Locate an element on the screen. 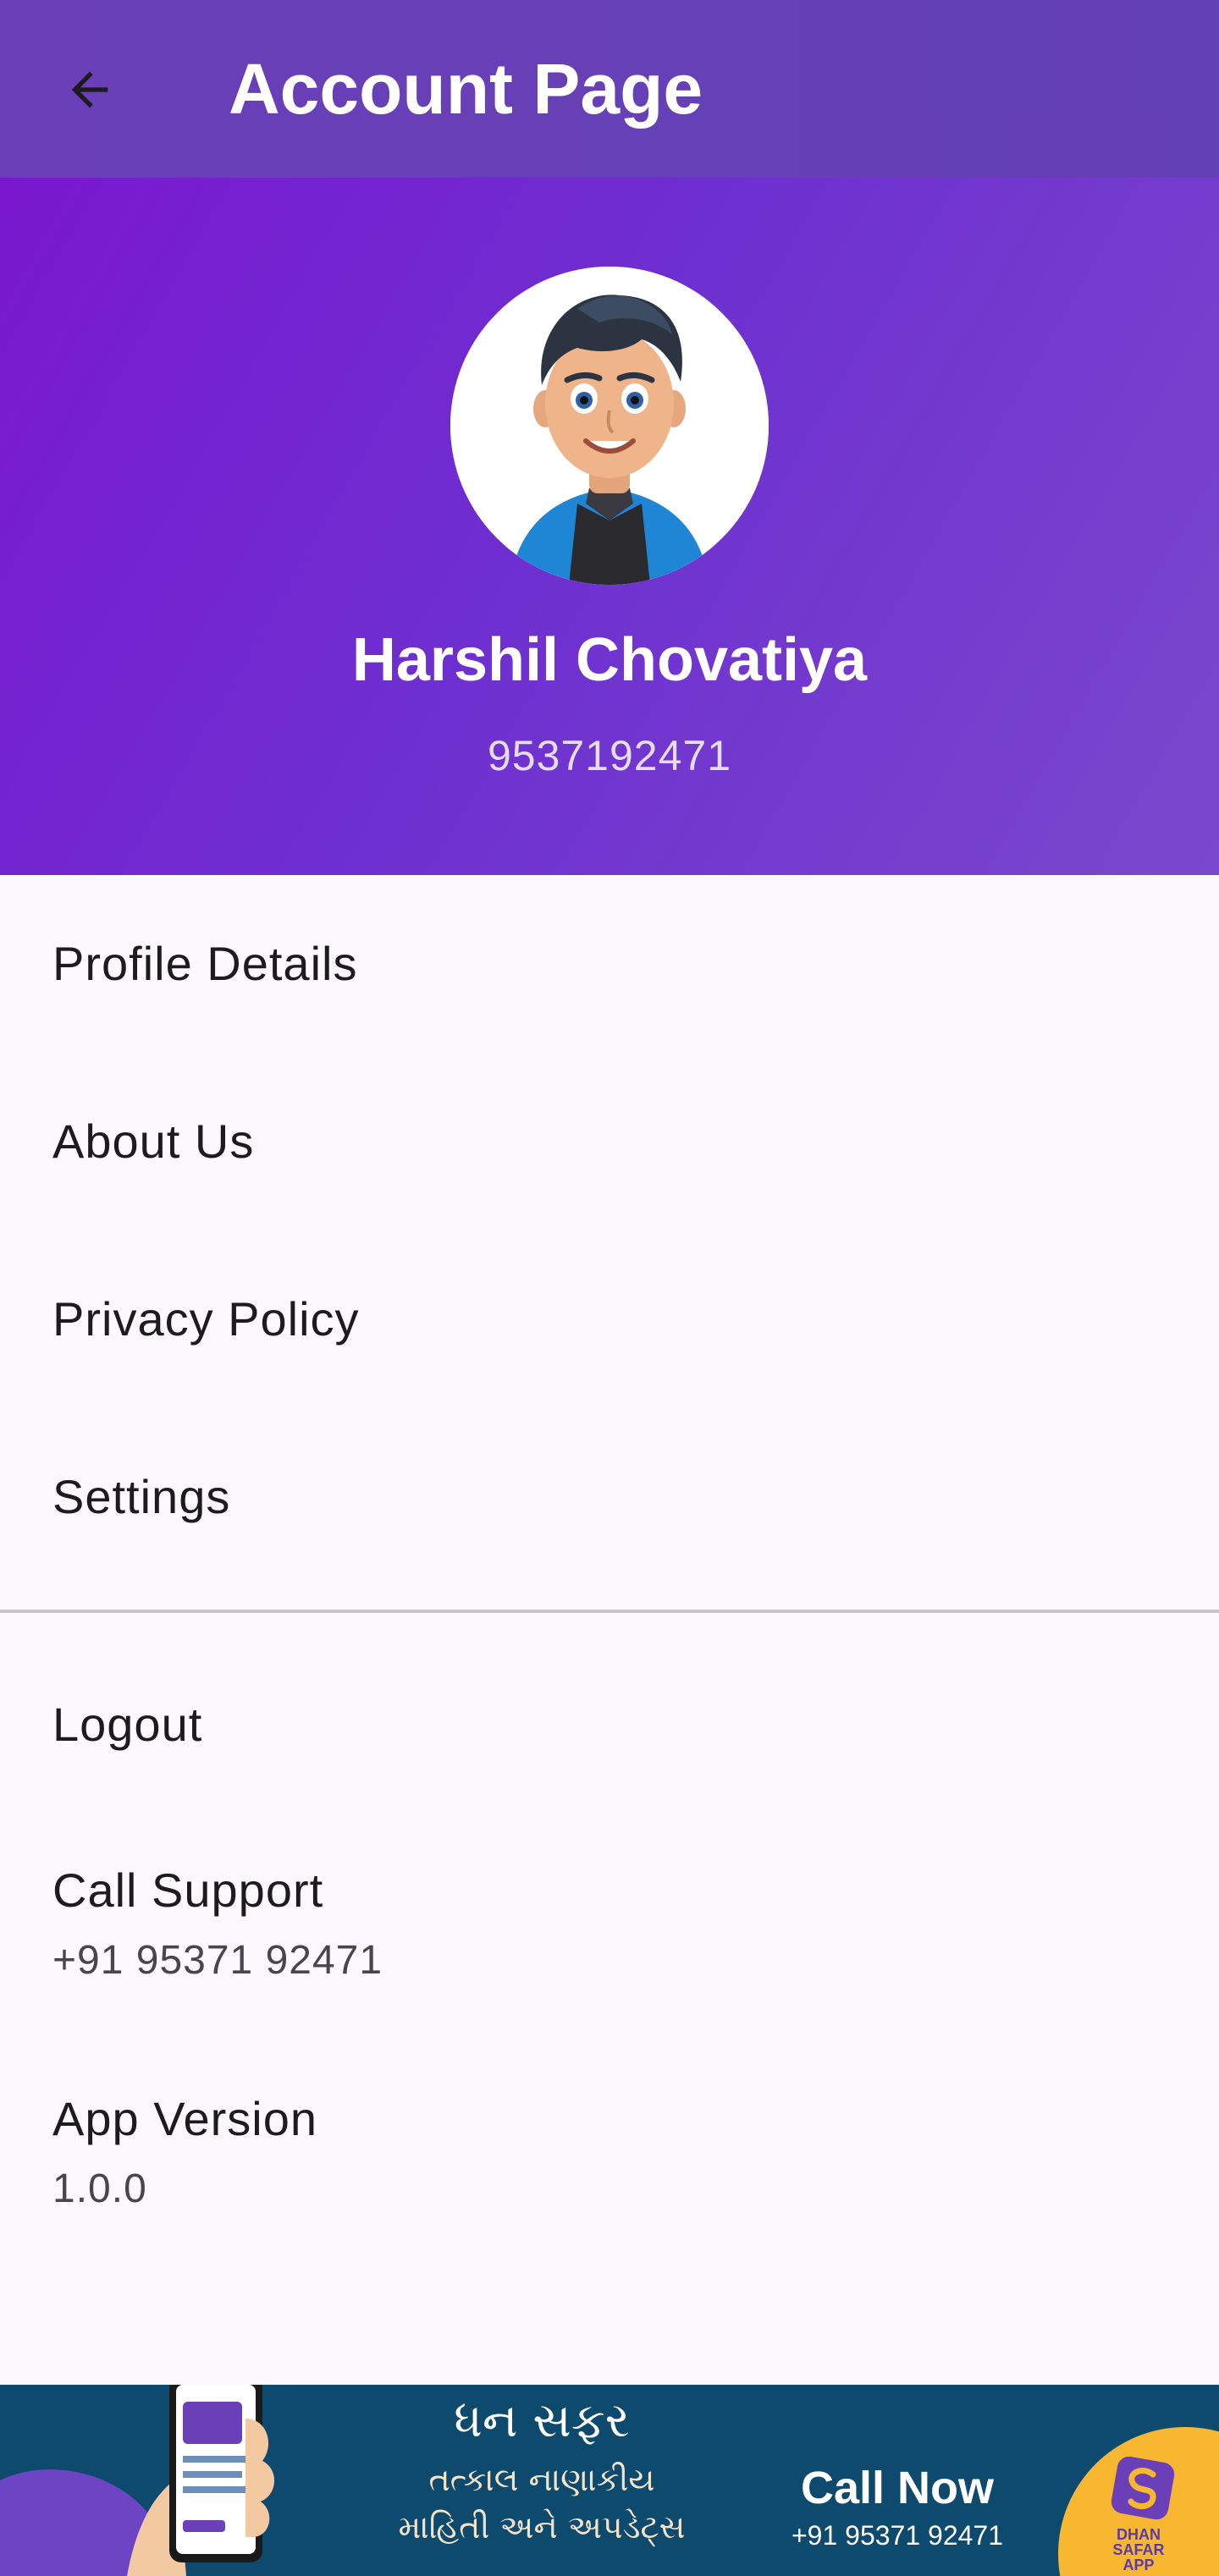 The width and height of the screenshot is (1219, 2576). menu-item-privacy-policy: Privacy Policy is located at coordinates (609, 1319).